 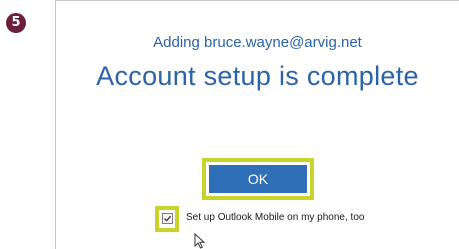 I want to click on outlook-mobile-label: Set up Outlook Mobile on my phone, too, so click(x=275, y=217).